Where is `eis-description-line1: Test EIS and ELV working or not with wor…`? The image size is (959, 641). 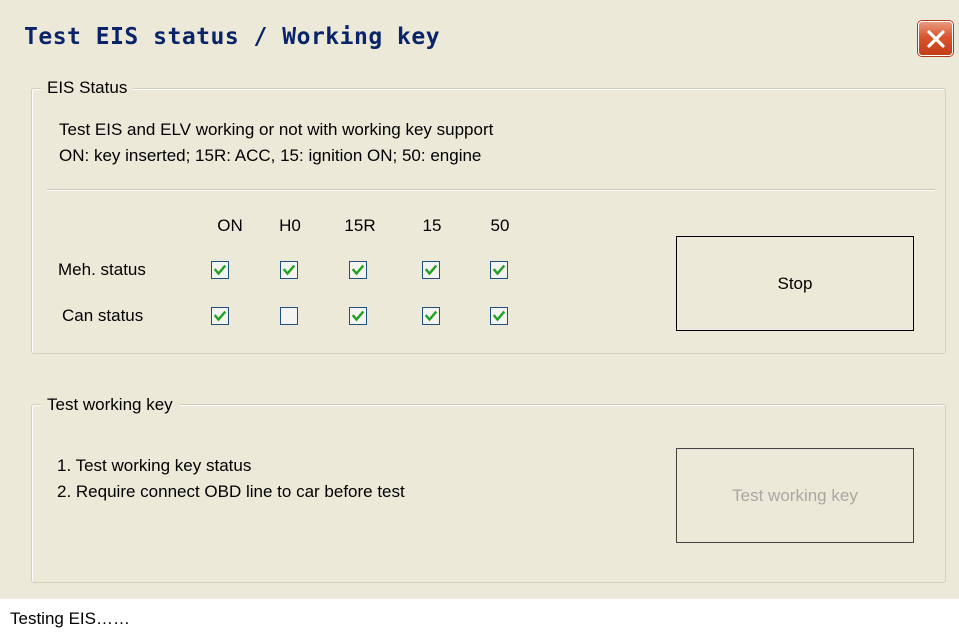 eis-description-line1: Test EIS and ELV working or not with wor… is located at coordinates (276, 129).